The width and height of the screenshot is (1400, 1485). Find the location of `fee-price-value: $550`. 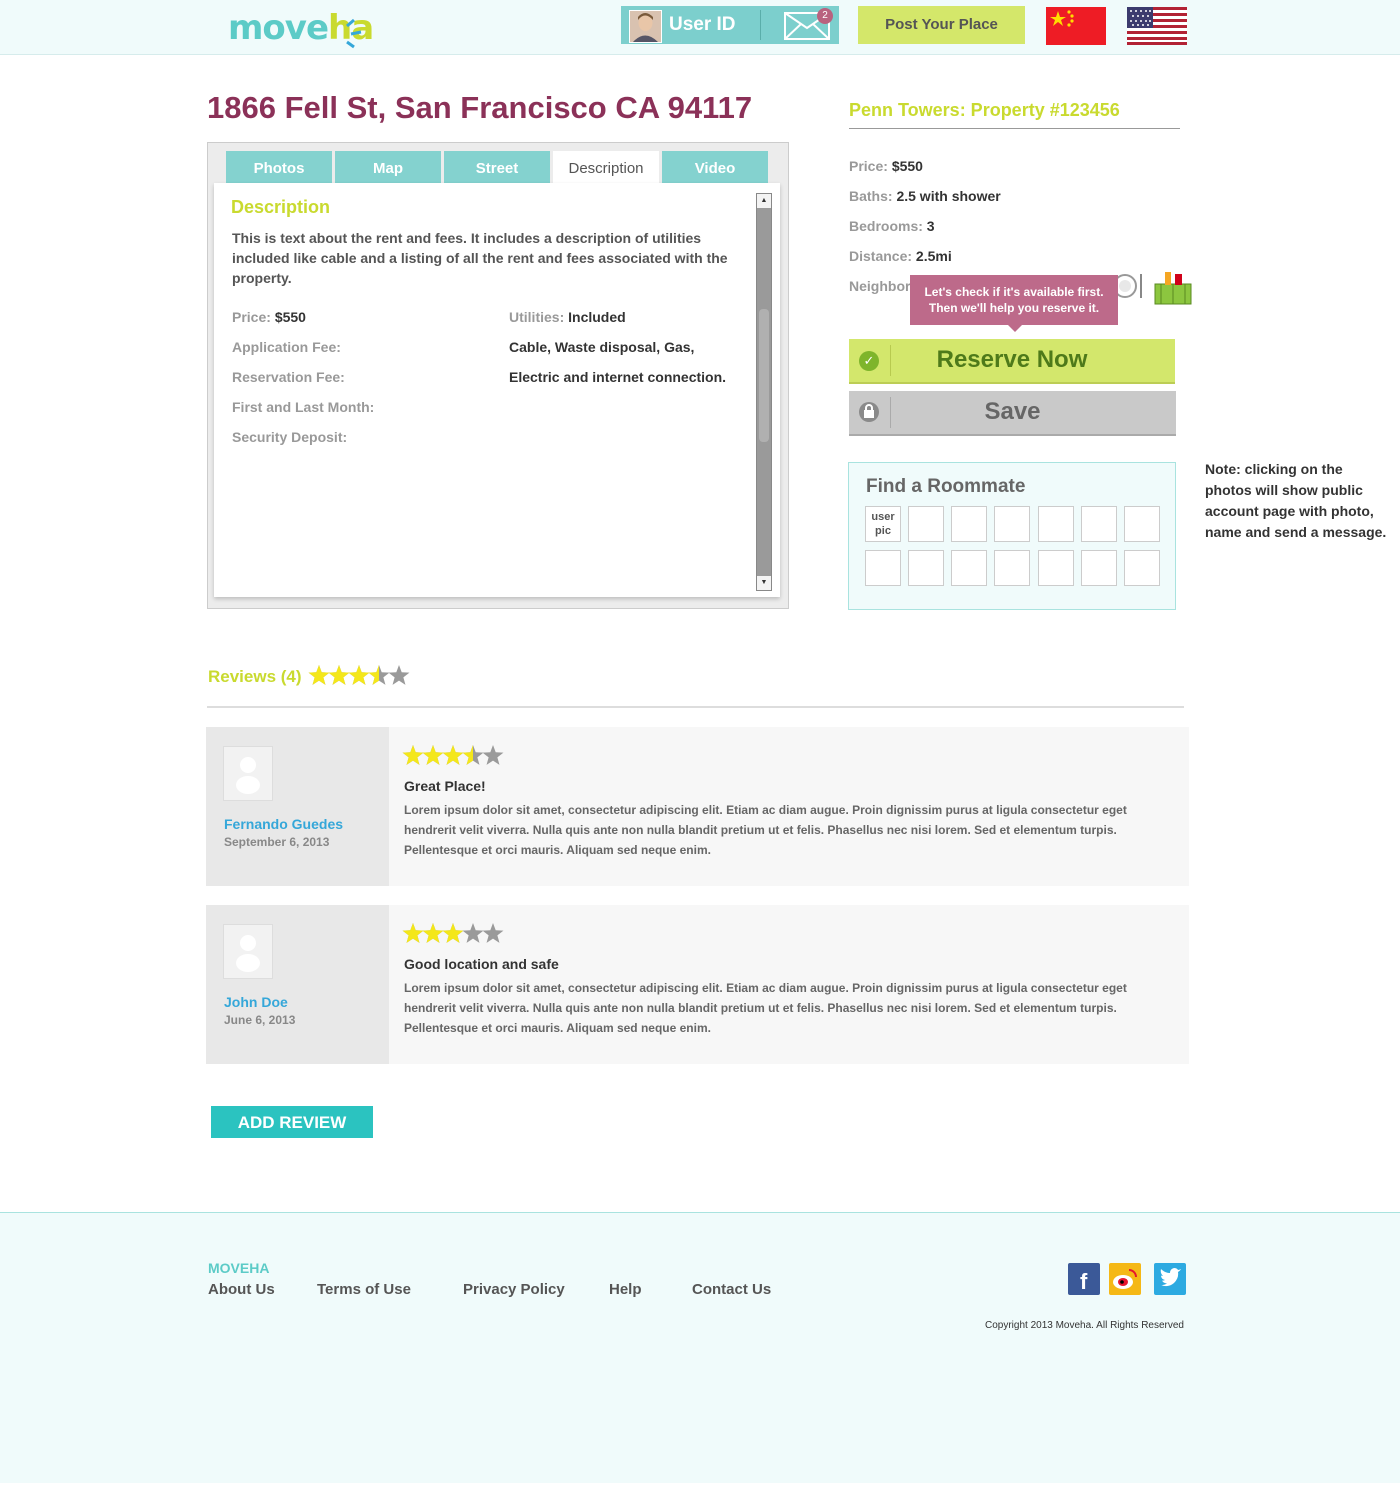

fee-price-value: $550 is located at coordinates (290, 317).